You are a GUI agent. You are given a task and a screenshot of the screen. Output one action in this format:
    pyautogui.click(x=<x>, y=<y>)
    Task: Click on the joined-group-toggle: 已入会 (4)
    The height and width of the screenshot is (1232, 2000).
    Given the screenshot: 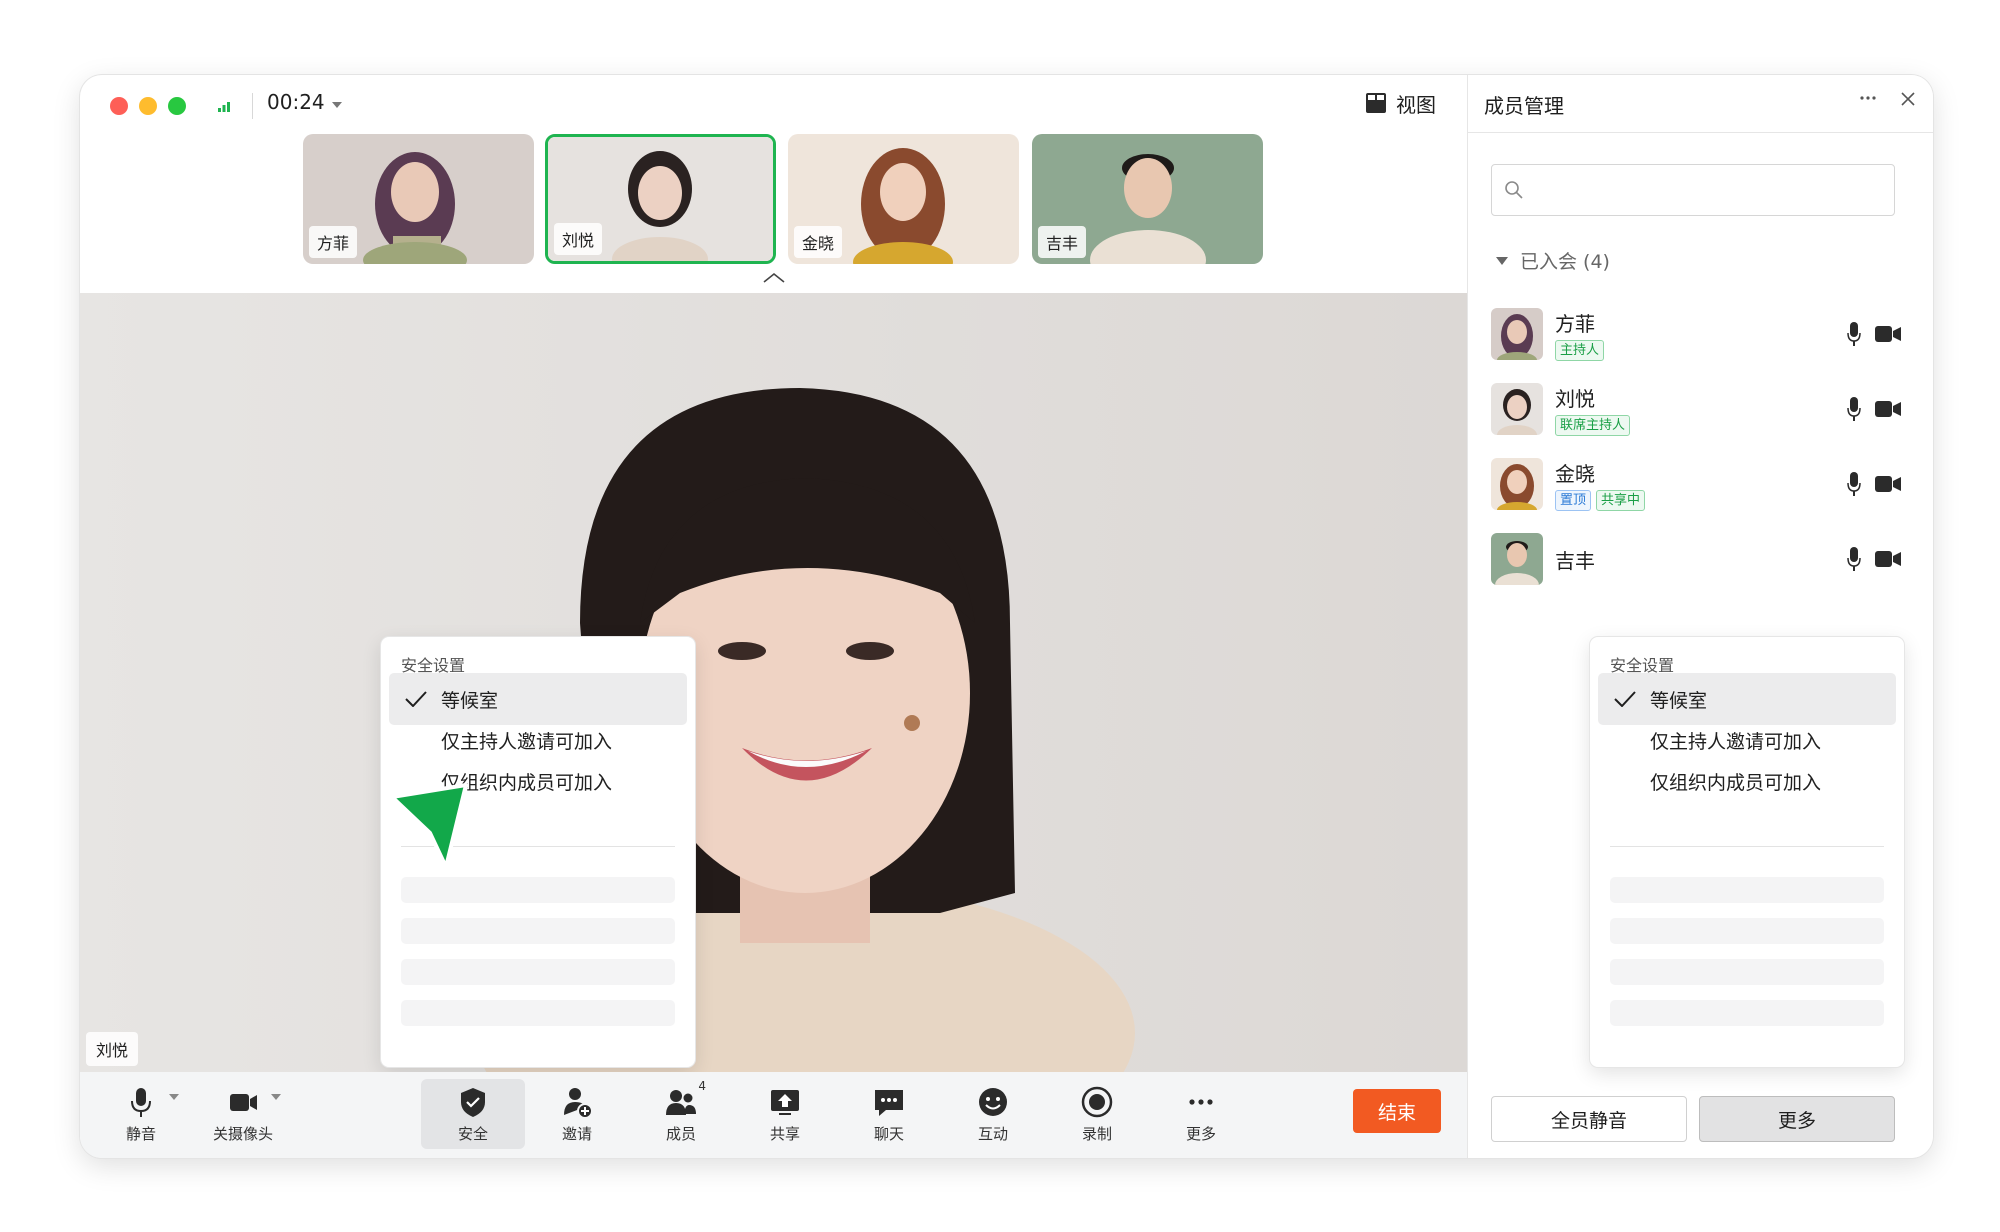 What is the action you would take?
    pyautogui.click(x=1553, y=260)
    